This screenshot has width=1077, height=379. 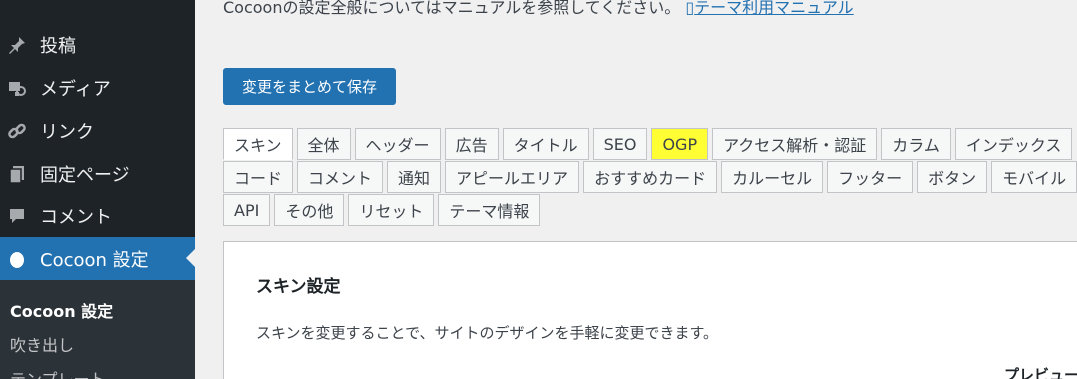 What do you see at coordinates (340, 177) in the screenshot?
I see `tab-comment: コメント` at bounding box center [340, 177].